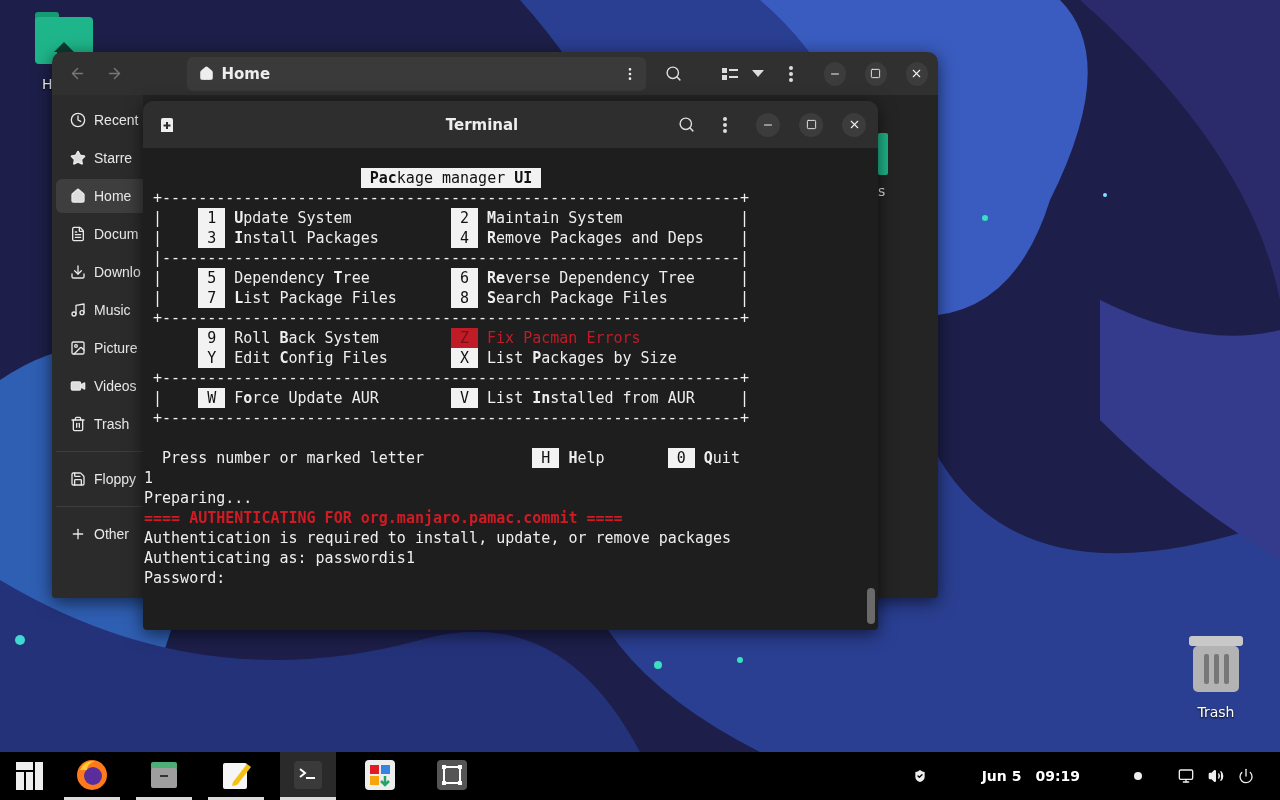 The image size is (1280, 800). I want to click on menu-option: Roll Back System, so click(342, 338).